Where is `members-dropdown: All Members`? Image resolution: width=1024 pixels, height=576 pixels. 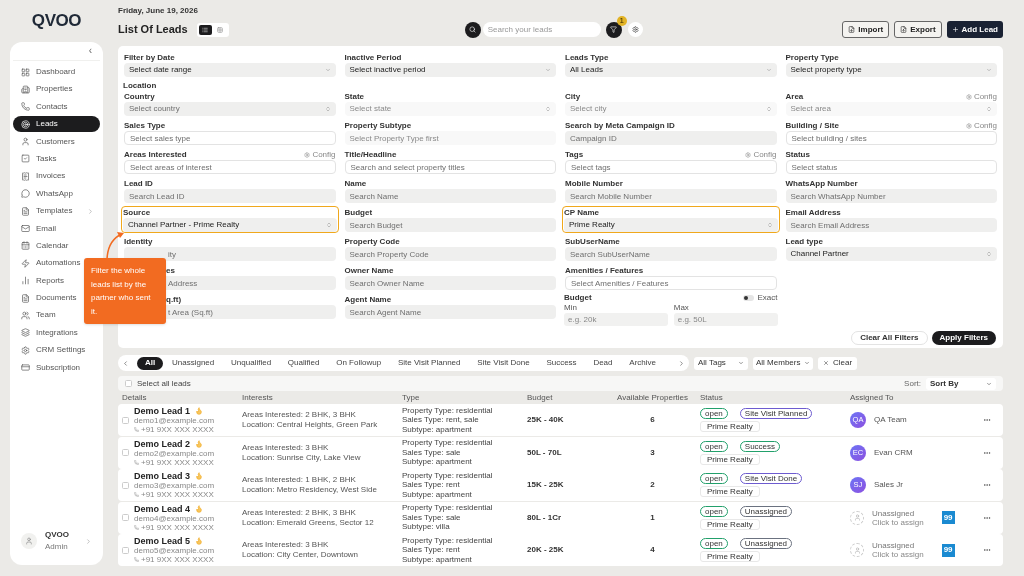 members-dropdown: All Members is located at coordinates (783, 363).